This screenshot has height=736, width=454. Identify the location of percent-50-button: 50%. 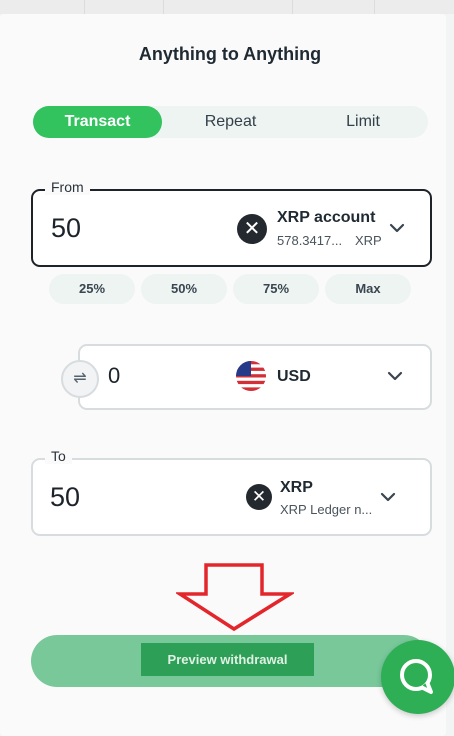
(184, 289).